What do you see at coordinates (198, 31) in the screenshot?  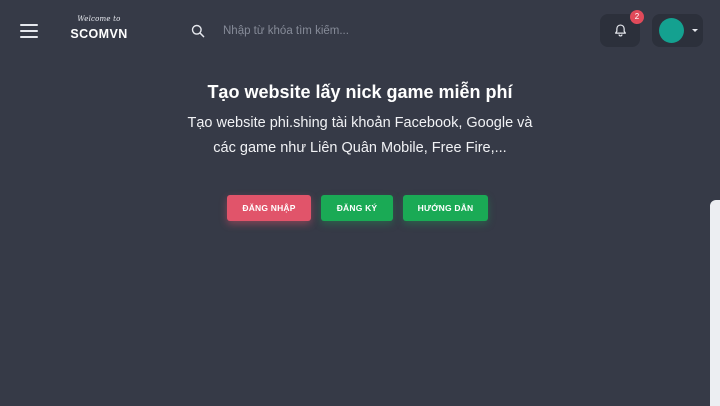 I see `search-icon` at bounding box center [198, 31].